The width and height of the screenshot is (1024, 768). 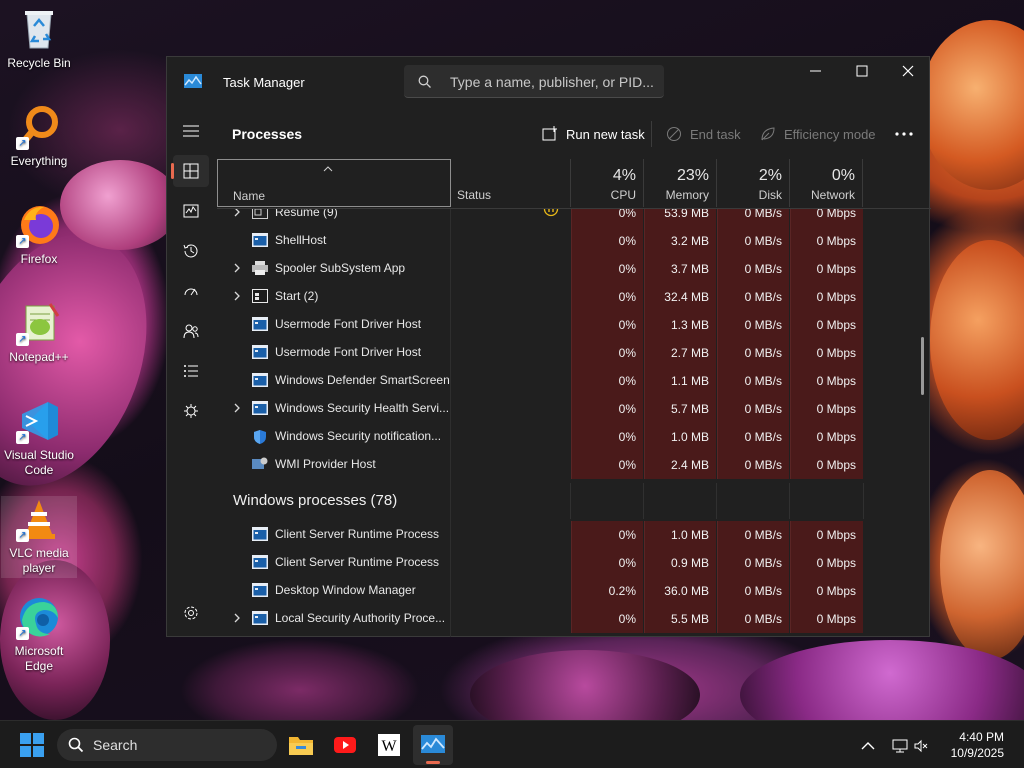 I want to click on nav-startup-apps, so click(x=191, y=291).